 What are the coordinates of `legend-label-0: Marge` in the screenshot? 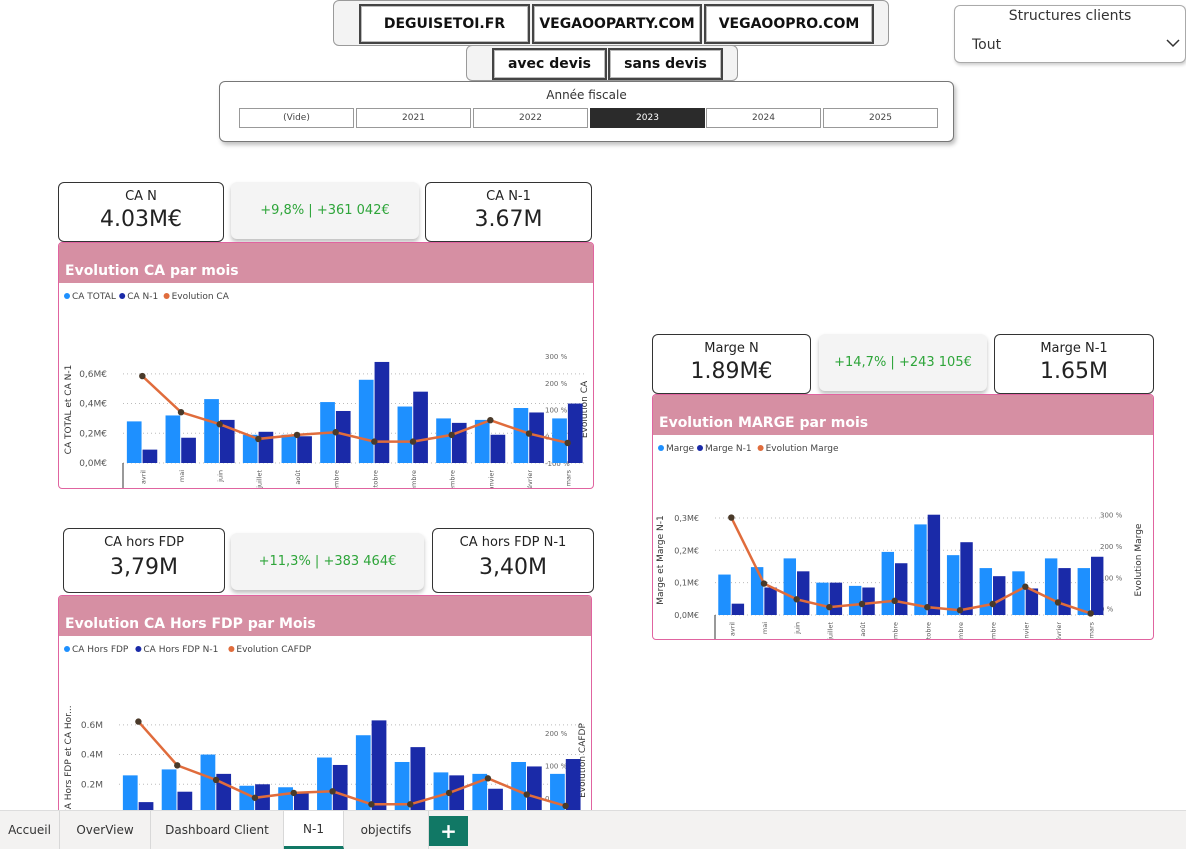 It's located at (680, 449).